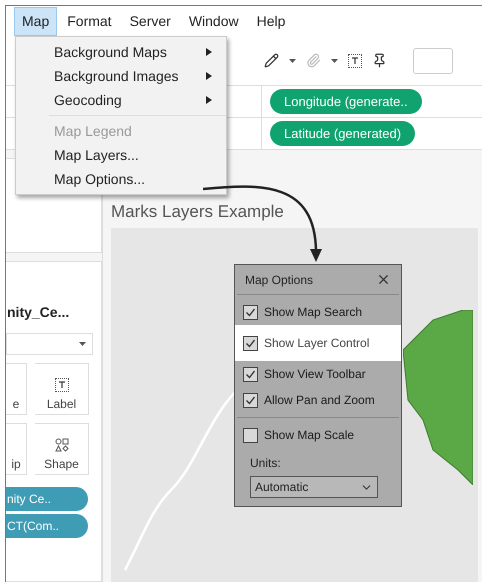 This screenshot has width=482, height=586. What do you see at coordinates (89, 21) in the screenshot?
I see `menu-item: Format` at bounding box center [89, 21].